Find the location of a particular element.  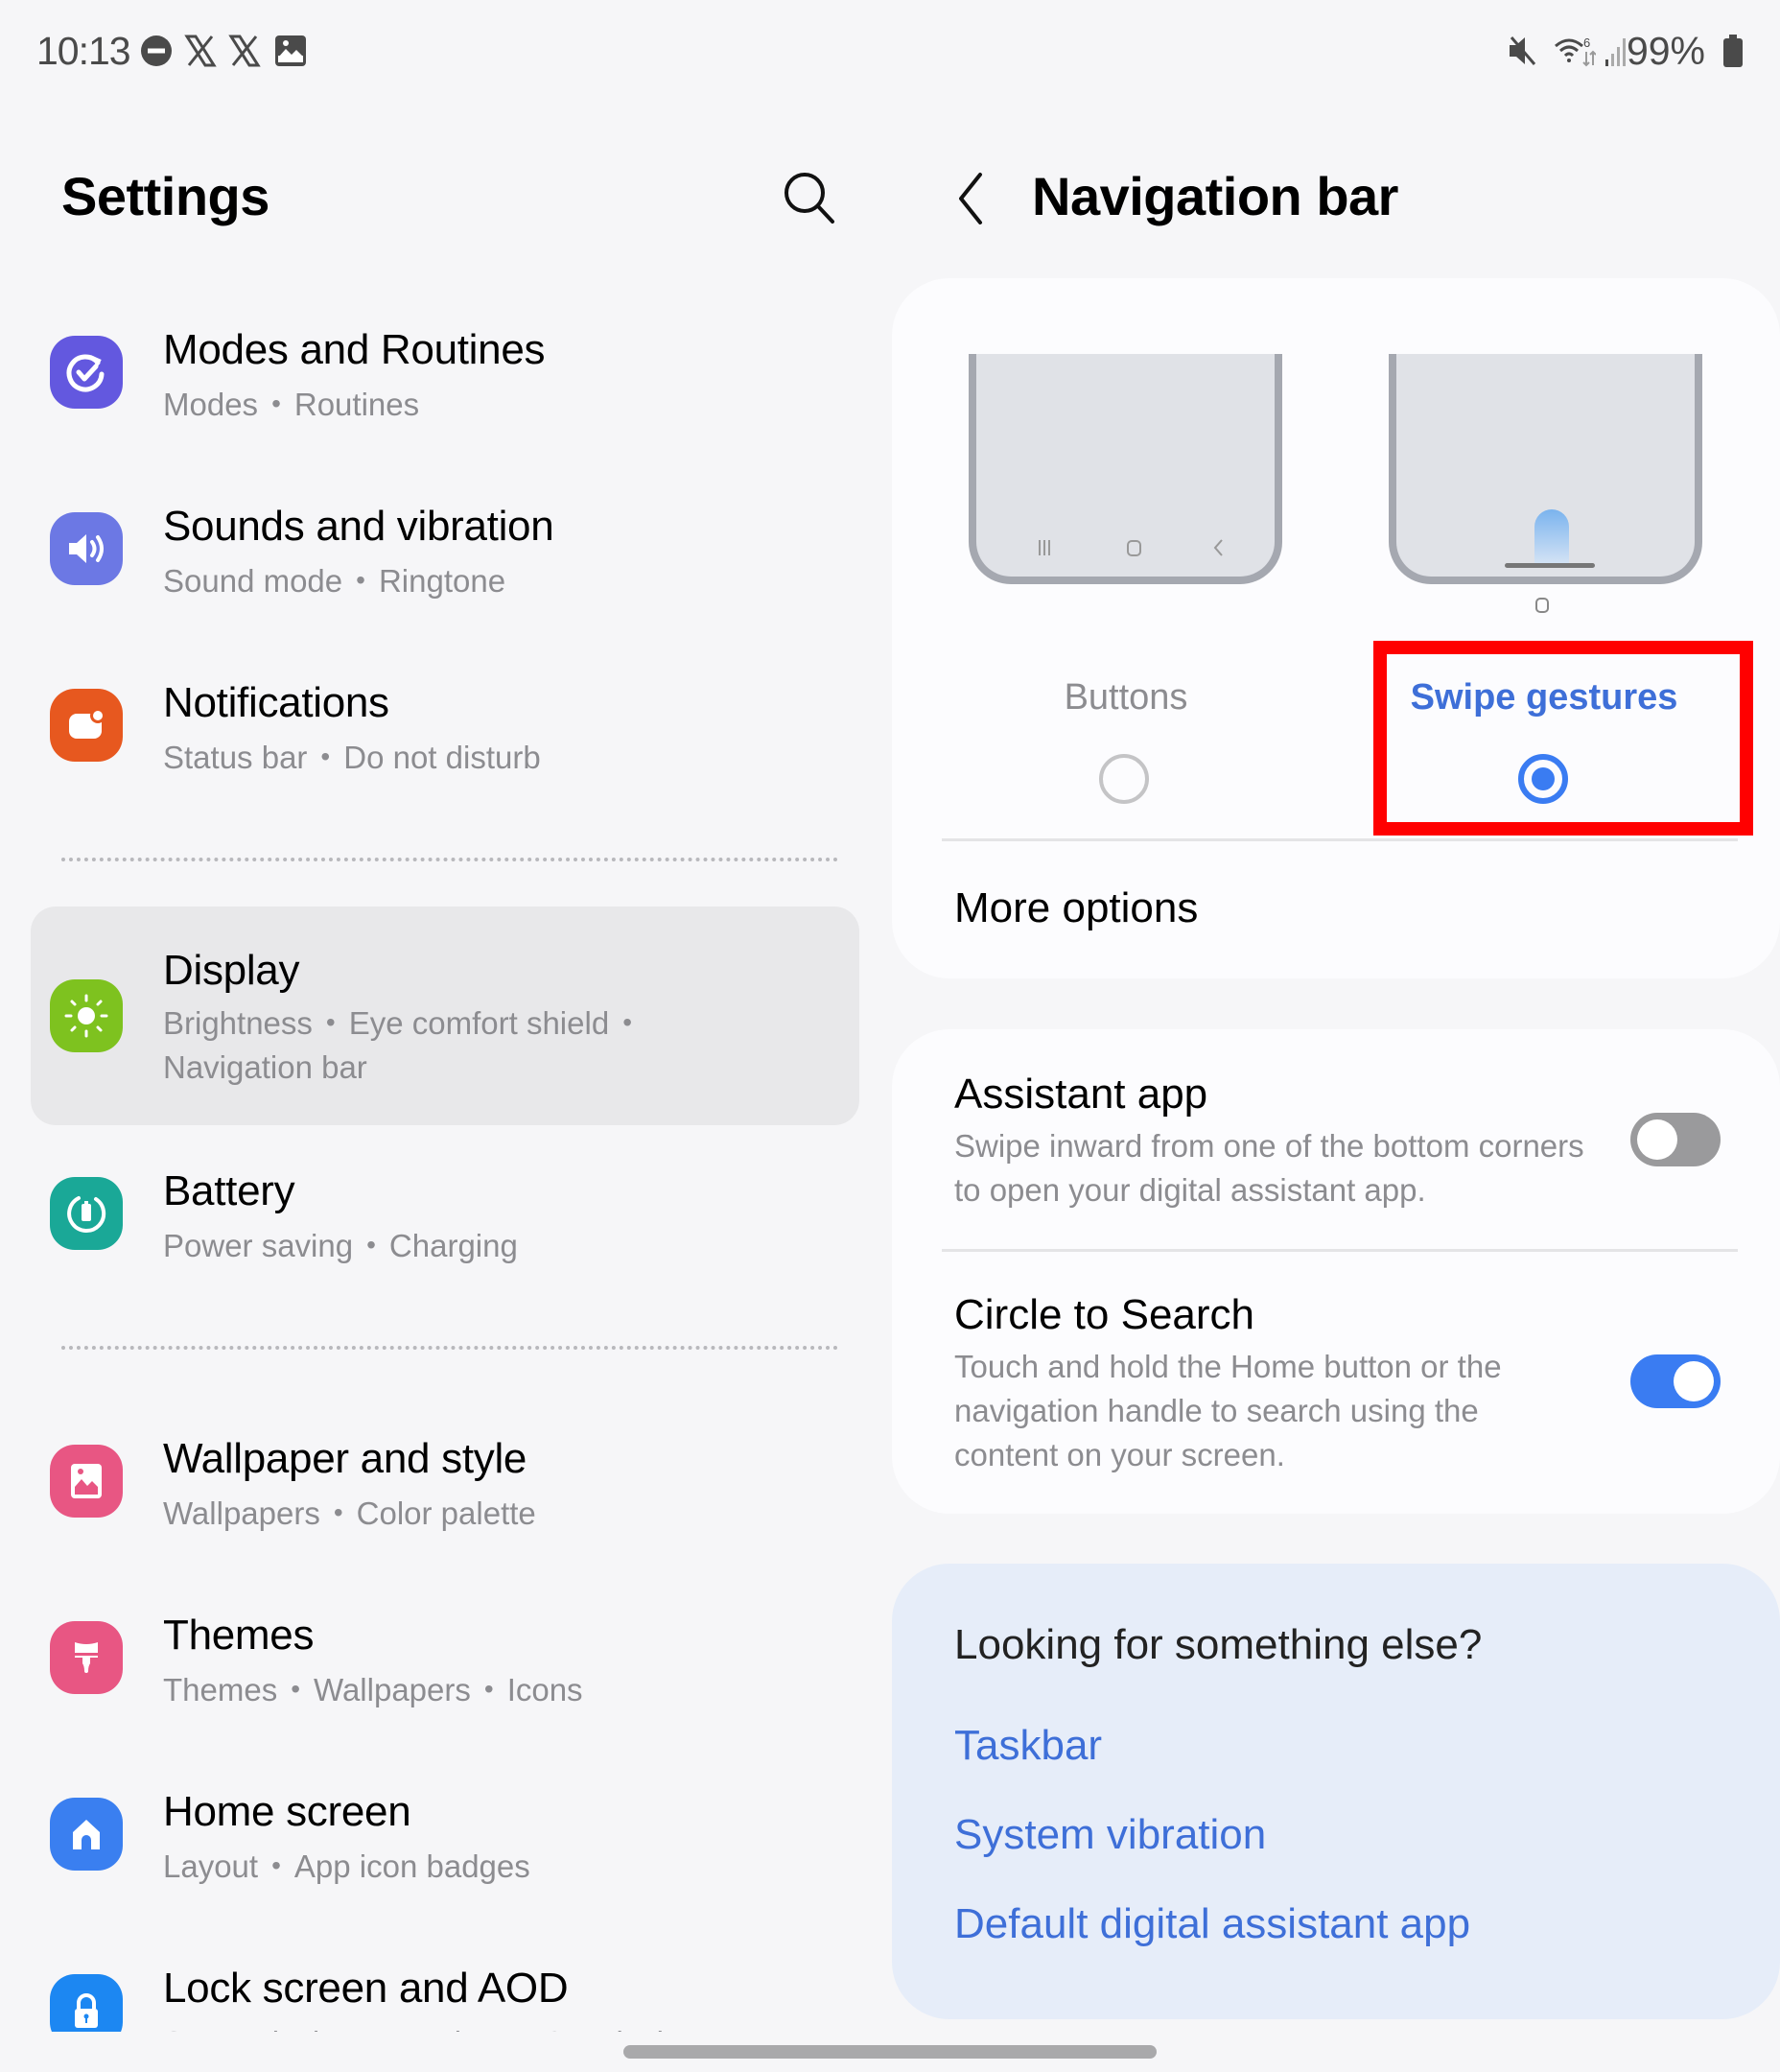

swipe-finger-icon is located at coordinates (1552, 537).